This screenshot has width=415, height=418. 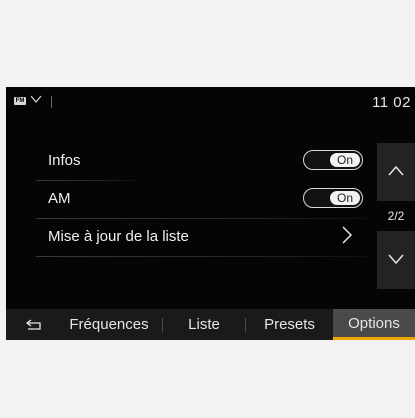 What do you see at coordinates (59, 198) in the screenshot?
I see `setting-label: AM` at bounding box center [59, 198].